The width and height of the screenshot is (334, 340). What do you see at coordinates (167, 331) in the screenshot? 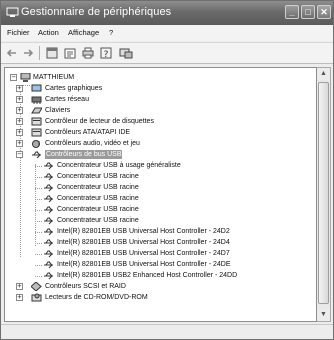
I see `status-bar` at bounding box center [167, 331].